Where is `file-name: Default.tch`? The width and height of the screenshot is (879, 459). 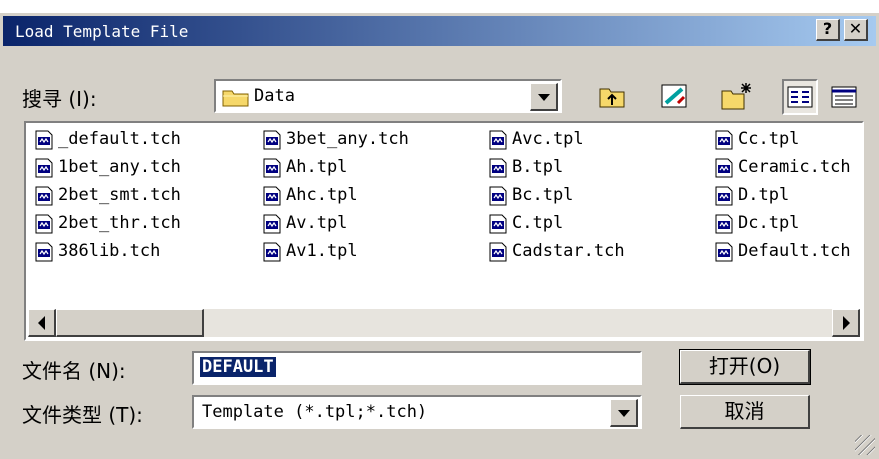 file-name: Default.tch is located at coordinates (794, 251).